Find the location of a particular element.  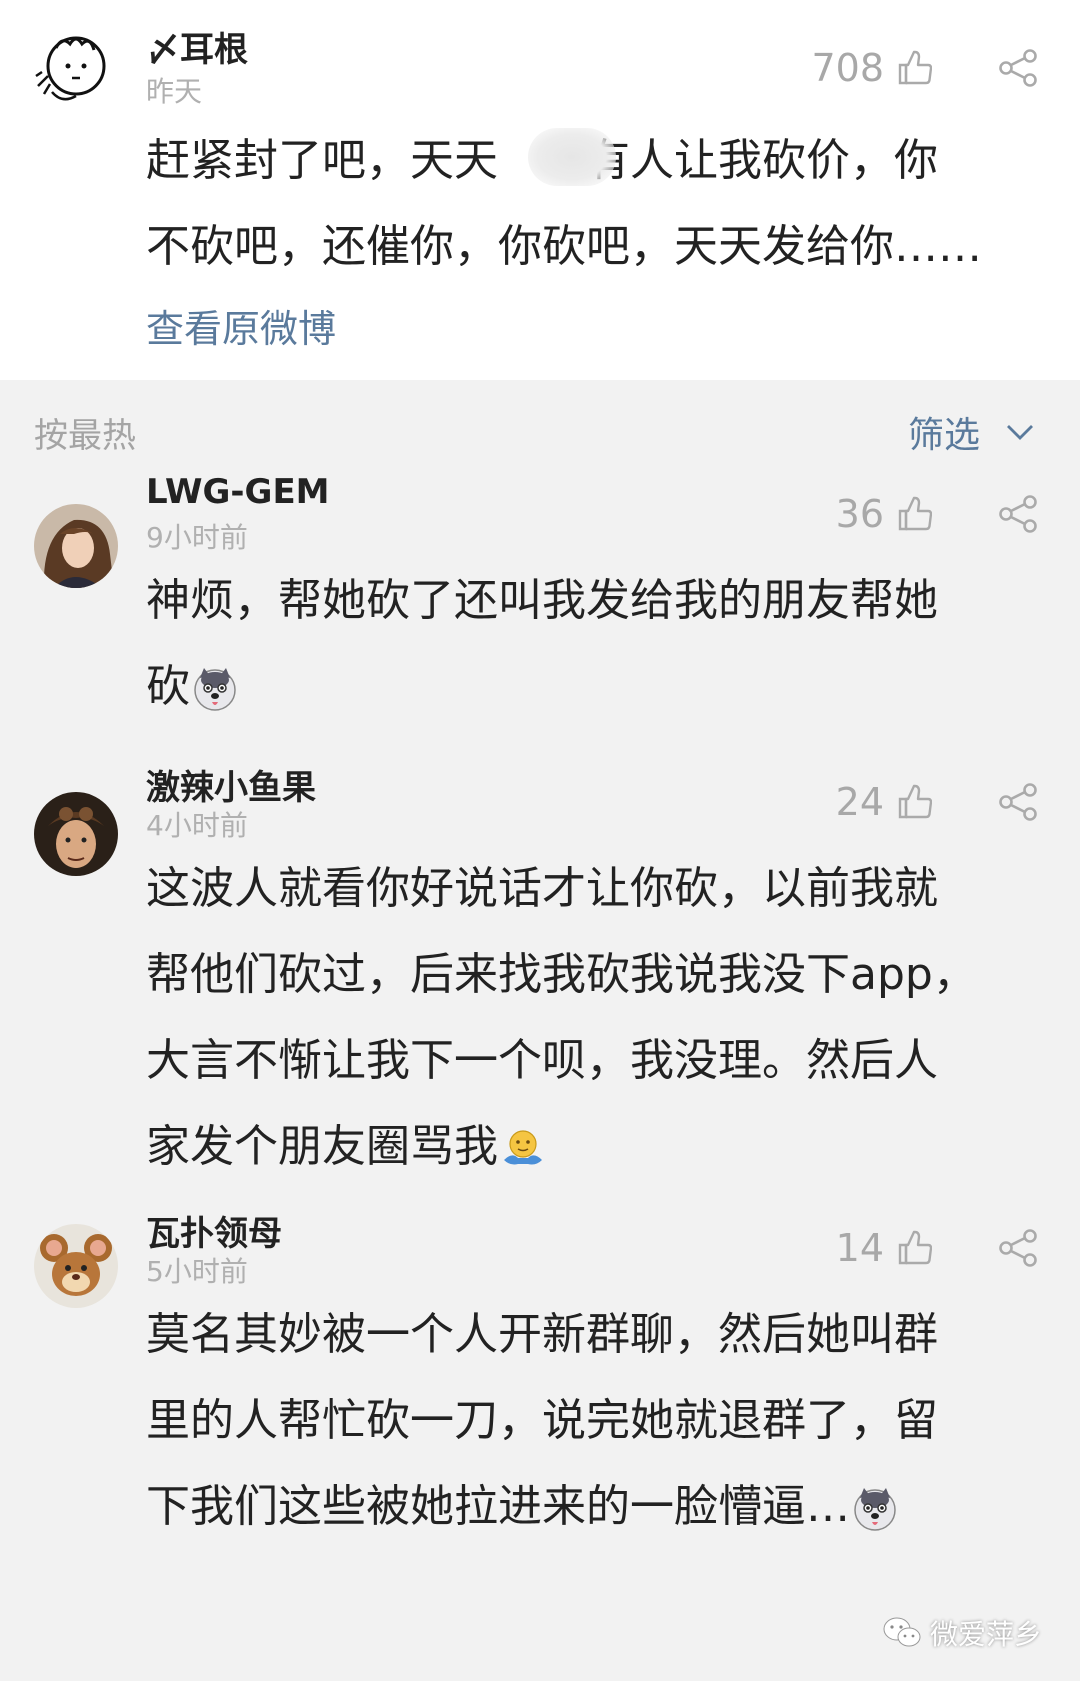

chevron-down-icon is located at coordinates (1020, 432).